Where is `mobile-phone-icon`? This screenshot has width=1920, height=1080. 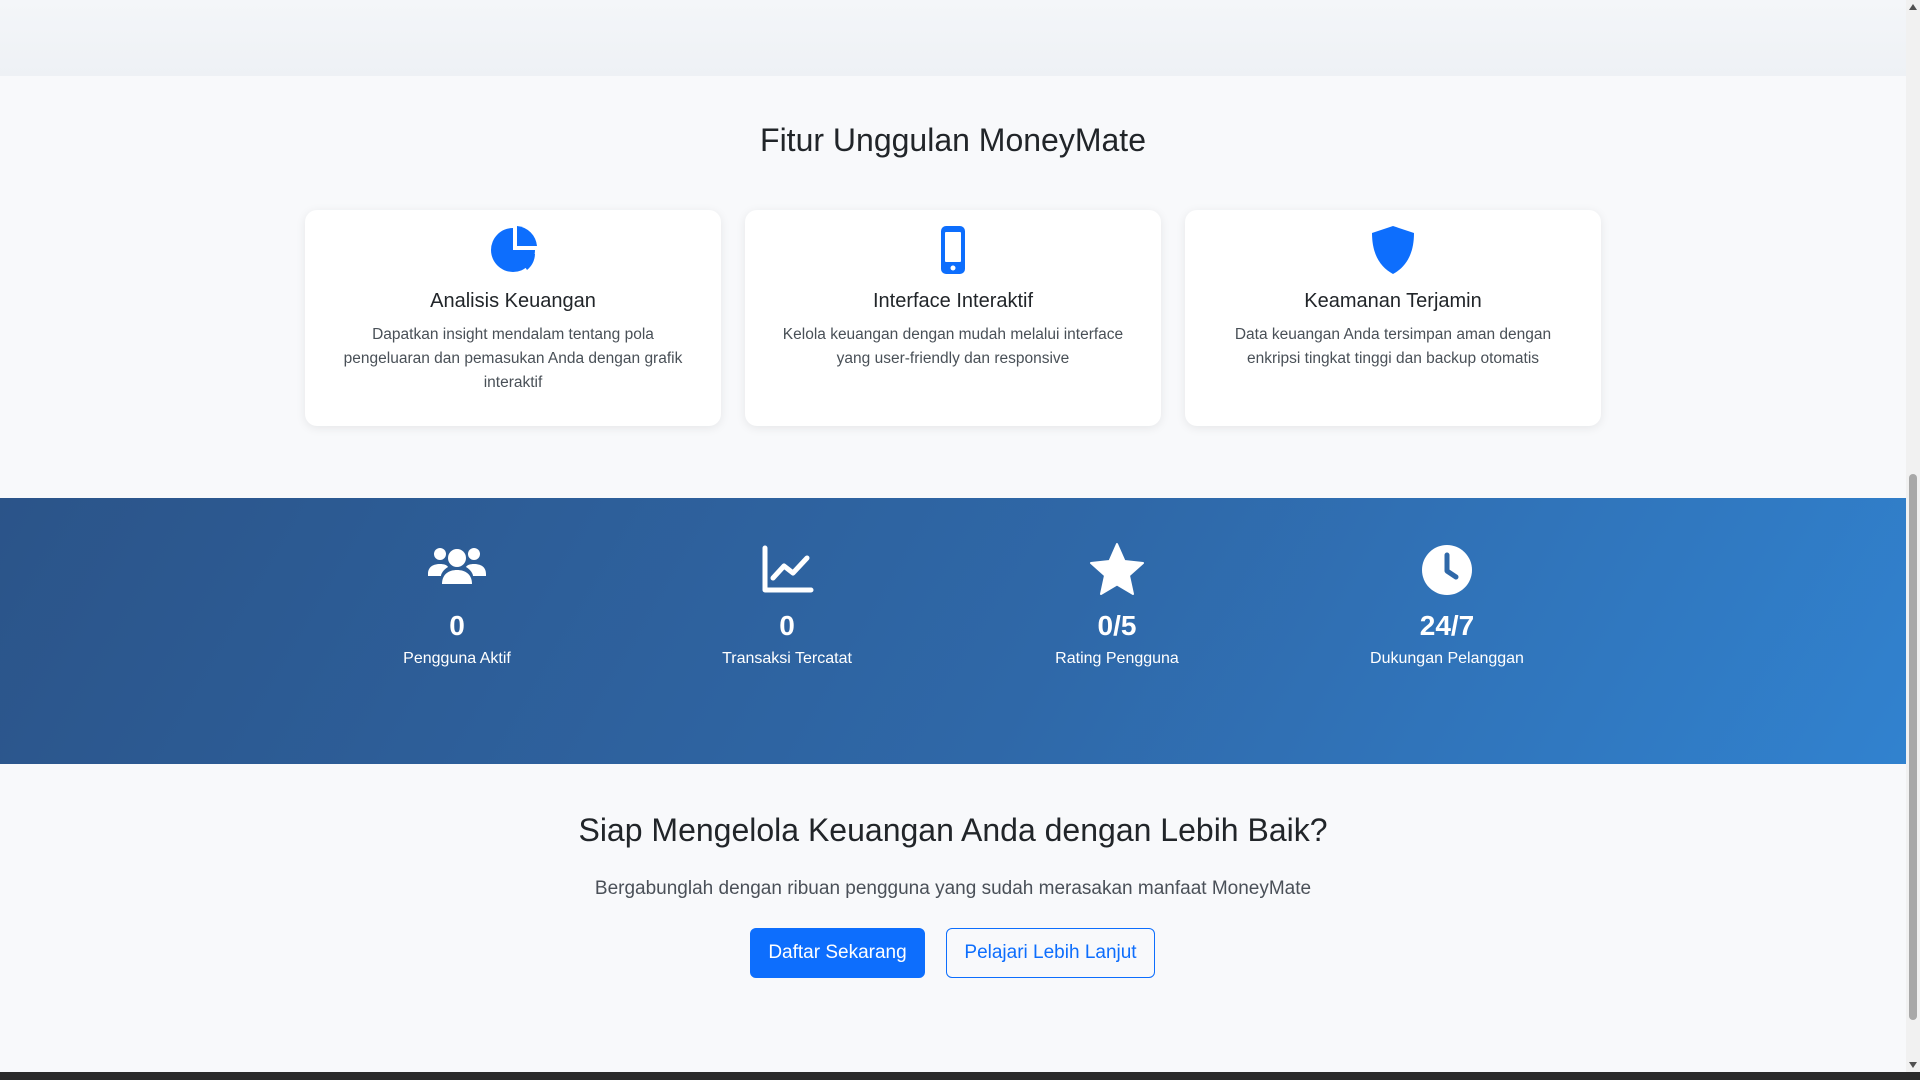
mobile-phone-icon is located at coordinates (953, 250).